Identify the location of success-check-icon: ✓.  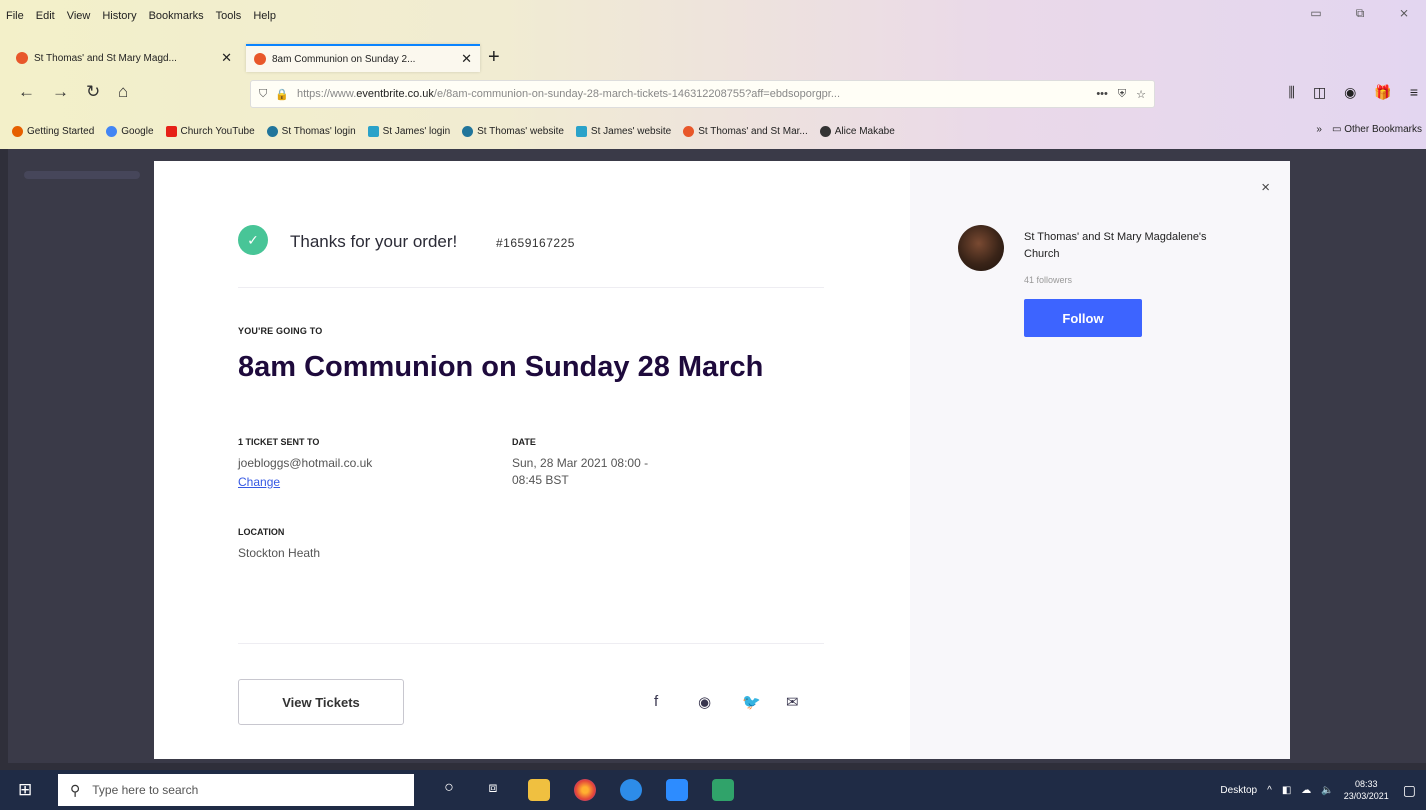
(253, 240).